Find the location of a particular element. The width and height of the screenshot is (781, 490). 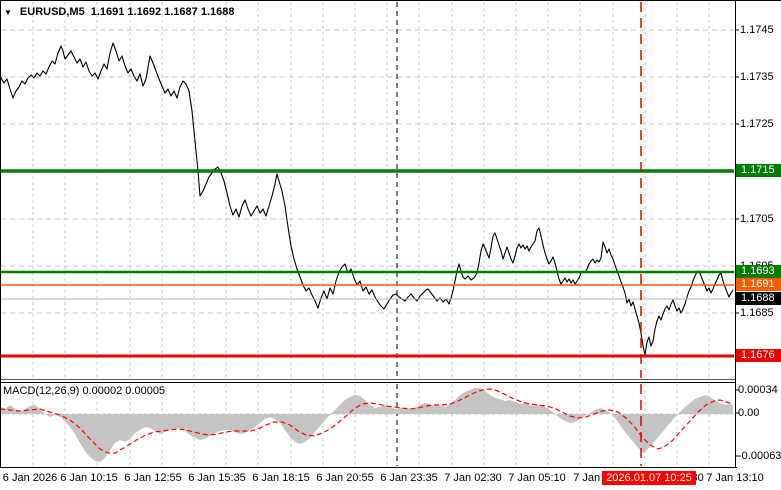

price-level-badge: 1.1715 is located at coordinates (758, 170).